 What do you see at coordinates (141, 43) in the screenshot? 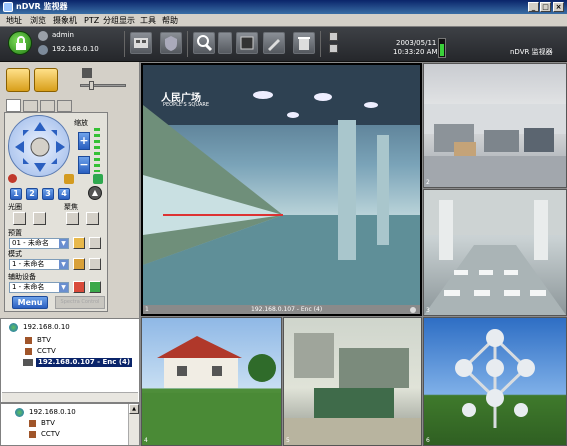
I see `camera-grid-icon` at bounding box center [141, 43].